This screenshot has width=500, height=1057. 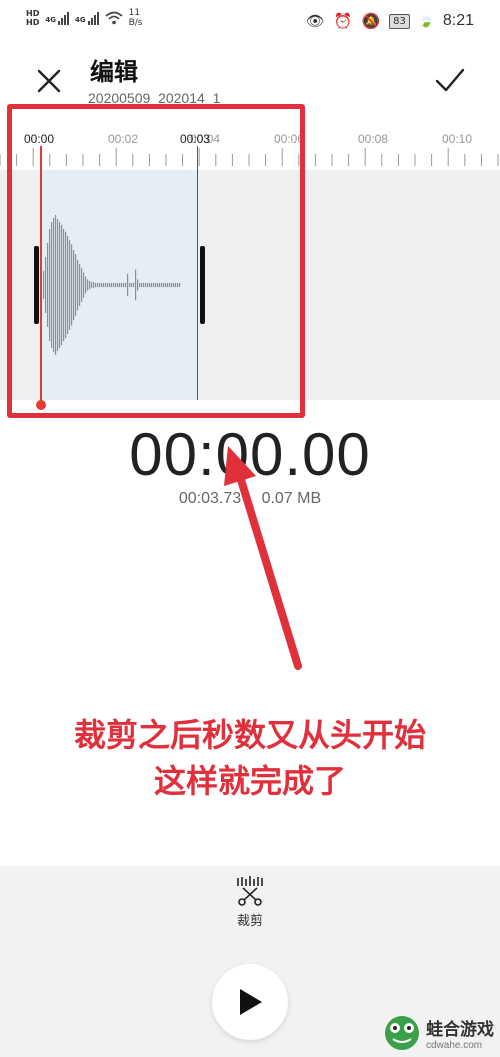 What do you see at coordinates (426, 21) in the screenshot?
I see `leaf-icon: 🍃` at bounding box center [426, 21].